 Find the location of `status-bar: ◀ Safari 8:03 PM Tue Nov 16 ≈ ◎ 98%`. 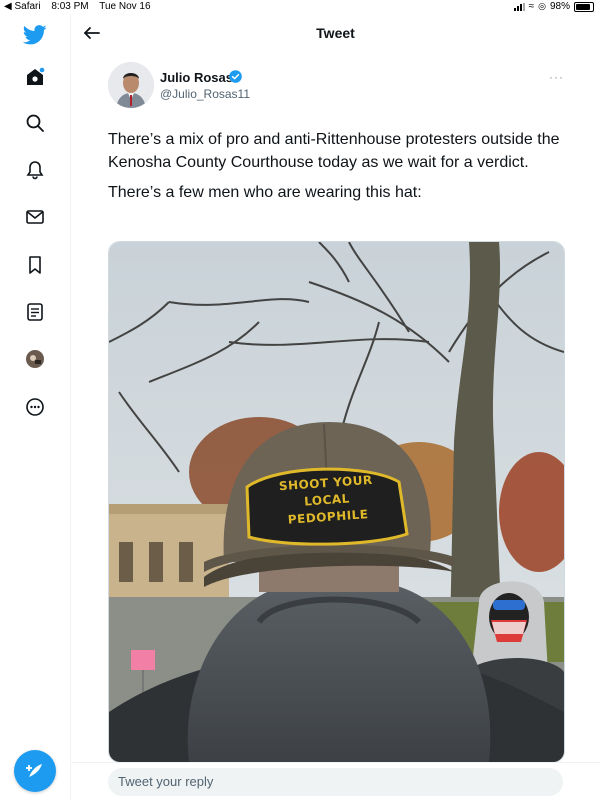

status-bar: ◀ Safari 8:03 PM Tue Nov 16 ≈ ◎ 98% is located at coordinates (300, 7).